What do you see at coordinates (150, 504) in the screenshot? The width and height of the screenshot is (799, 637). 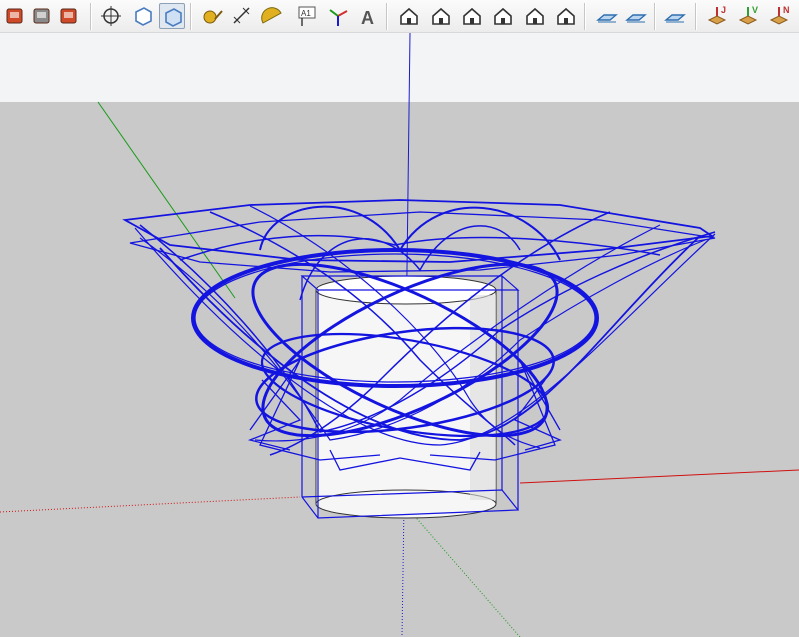 I see `red-axis-dotted` at bounding box center [150, 504].